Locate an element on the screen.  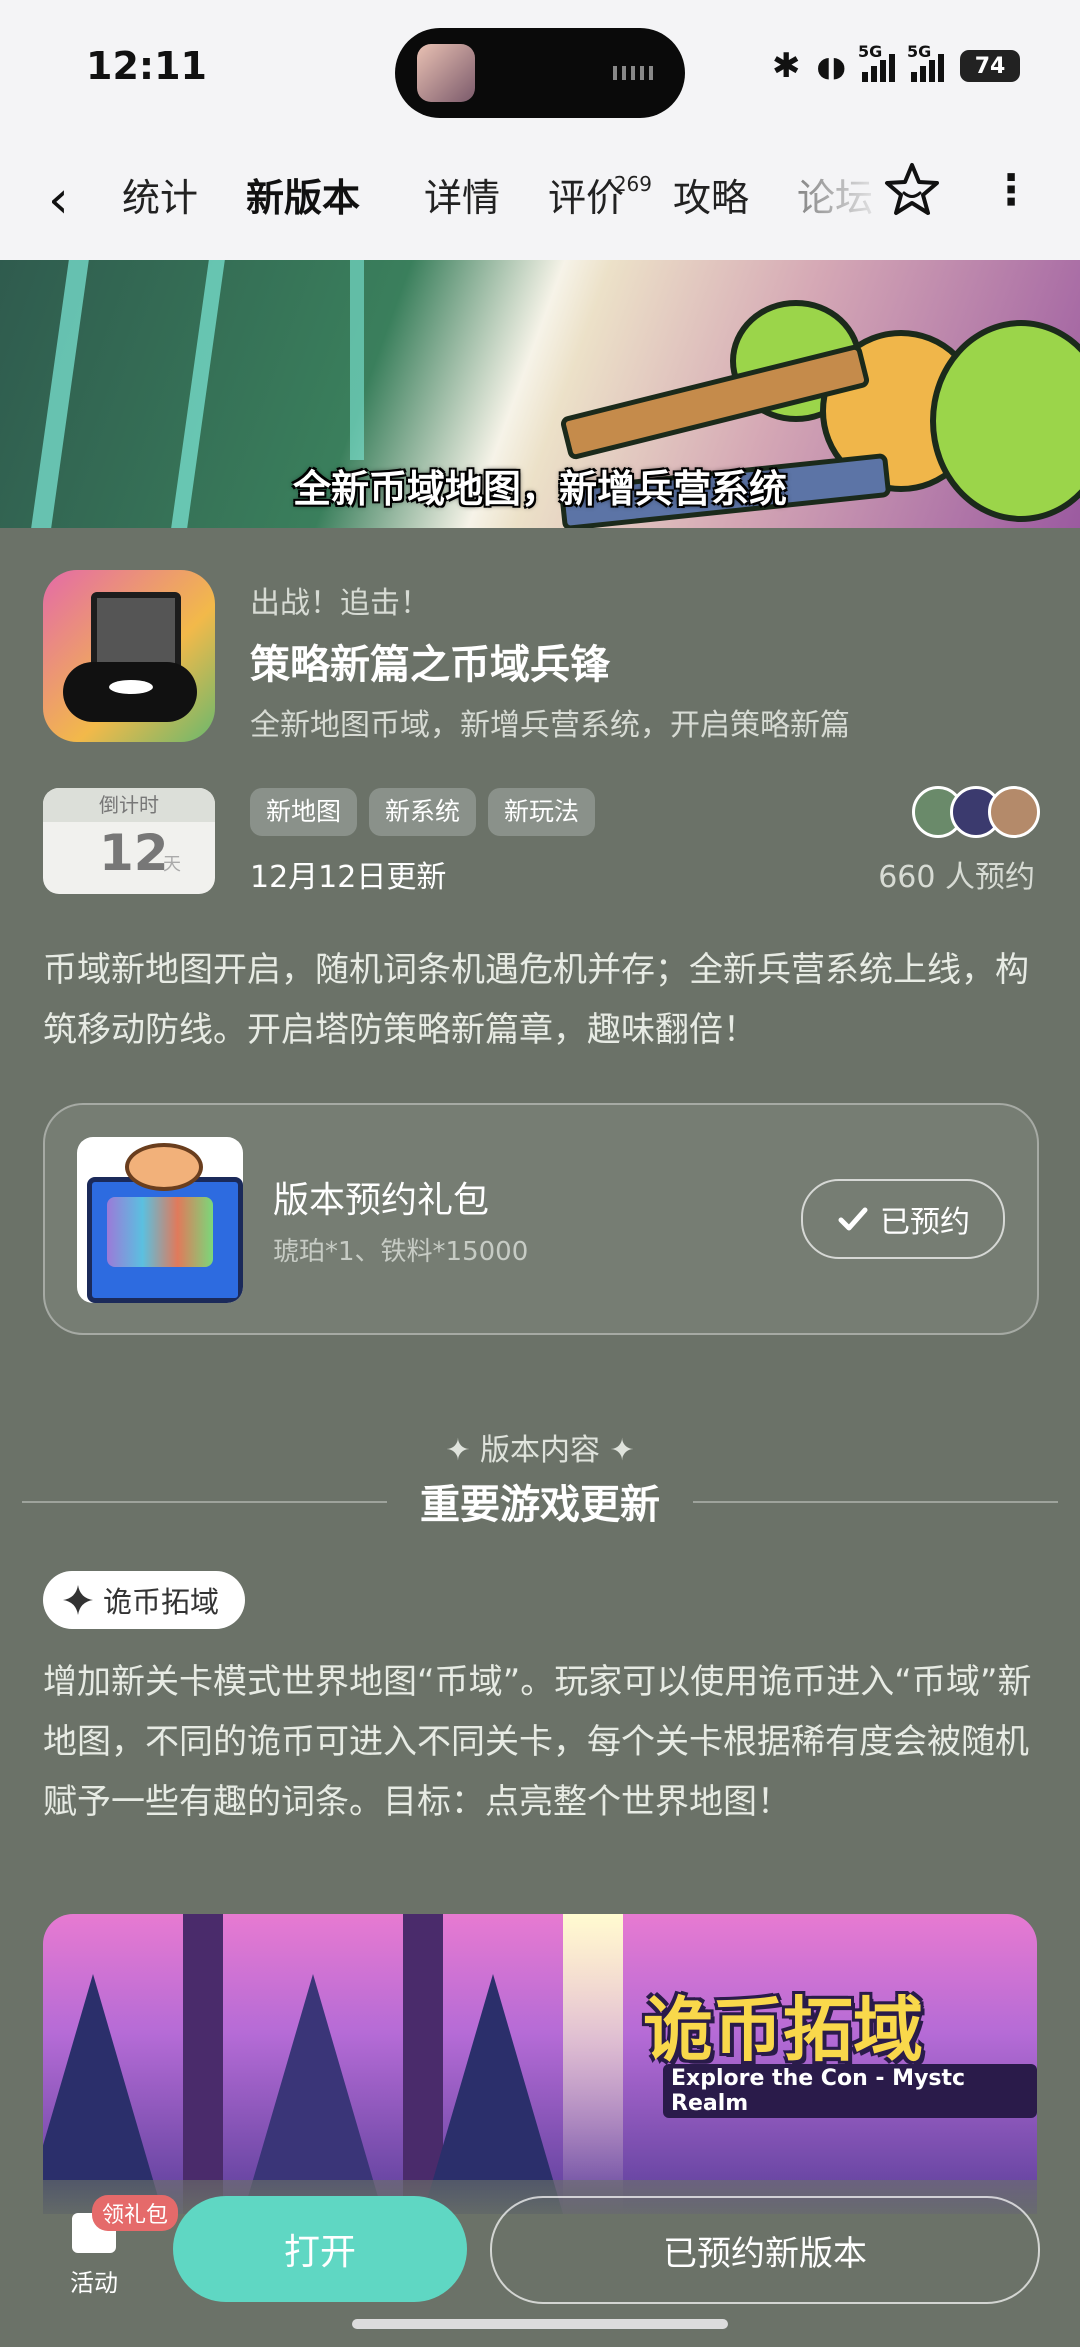
feature-tags: 新地图 新系统 新玩法 is located at coordinates (423, 812).